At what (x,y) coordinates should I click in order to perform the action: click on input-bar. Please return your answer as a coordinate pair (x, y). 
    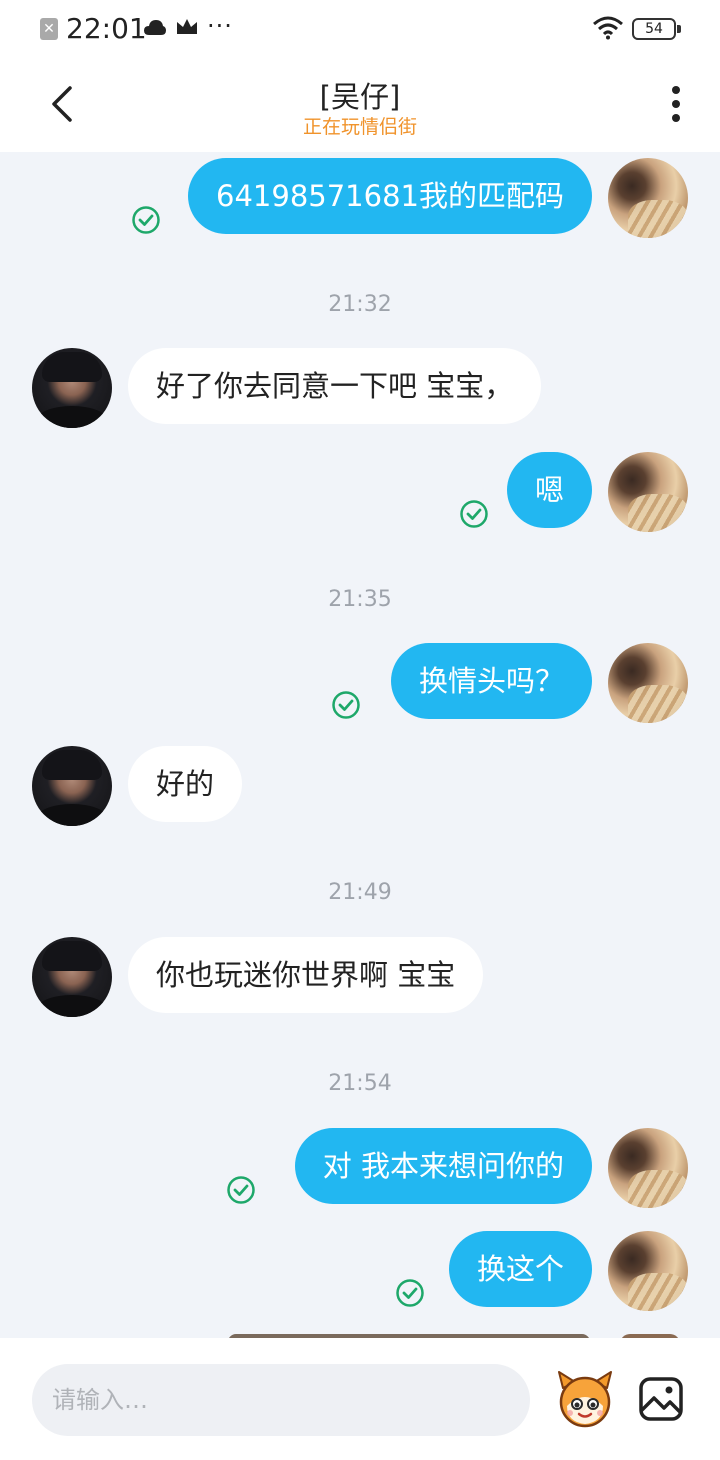
    Looking at the image, I should click on (360, 1399).